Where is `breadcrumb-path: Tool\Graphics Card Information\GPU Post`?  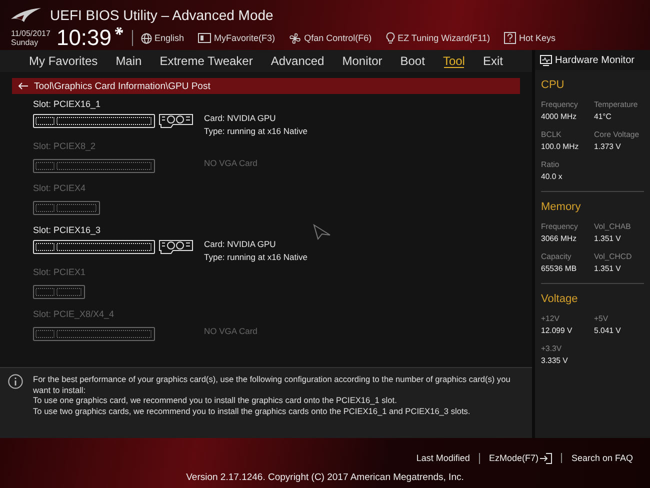
breadcrumb-path: Tool\Graphics Card Information\GPU Post is located at coordinates (122, 86).